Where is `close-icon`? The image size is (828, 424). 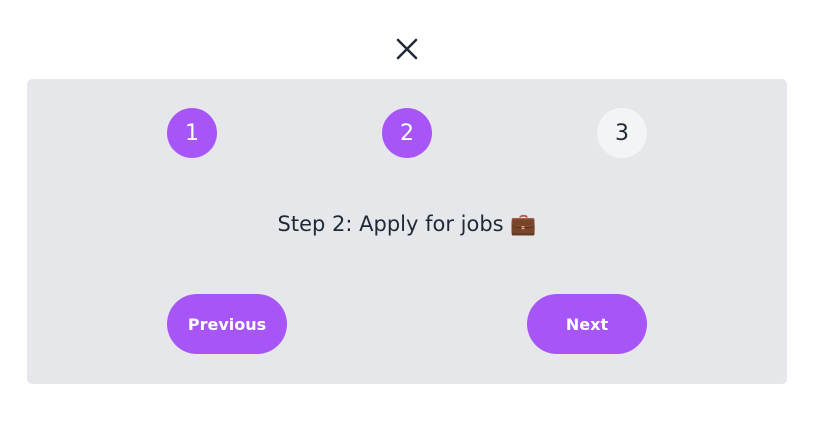 close-icon is located at coordinates (407, 49).